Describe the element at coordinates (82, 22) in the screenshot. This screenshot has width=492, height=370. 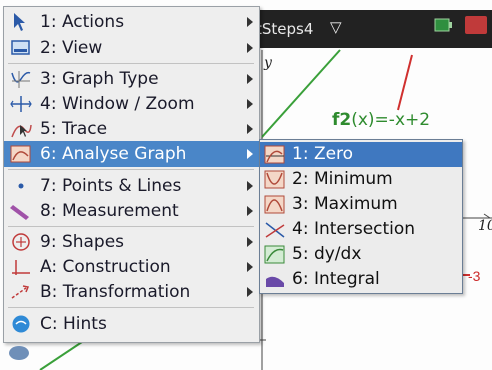
I see `menu-item-label: 1: Actions` at that location.